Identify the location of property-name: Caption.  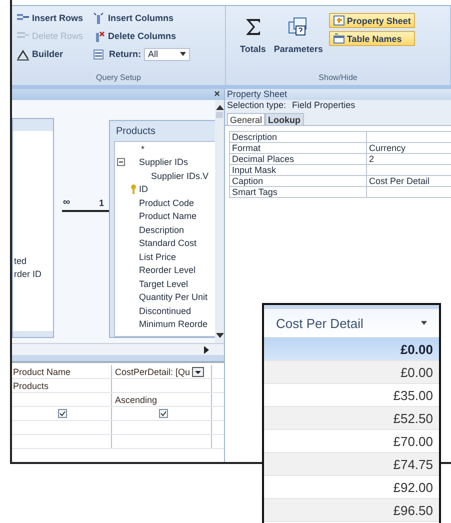
(248, 181).